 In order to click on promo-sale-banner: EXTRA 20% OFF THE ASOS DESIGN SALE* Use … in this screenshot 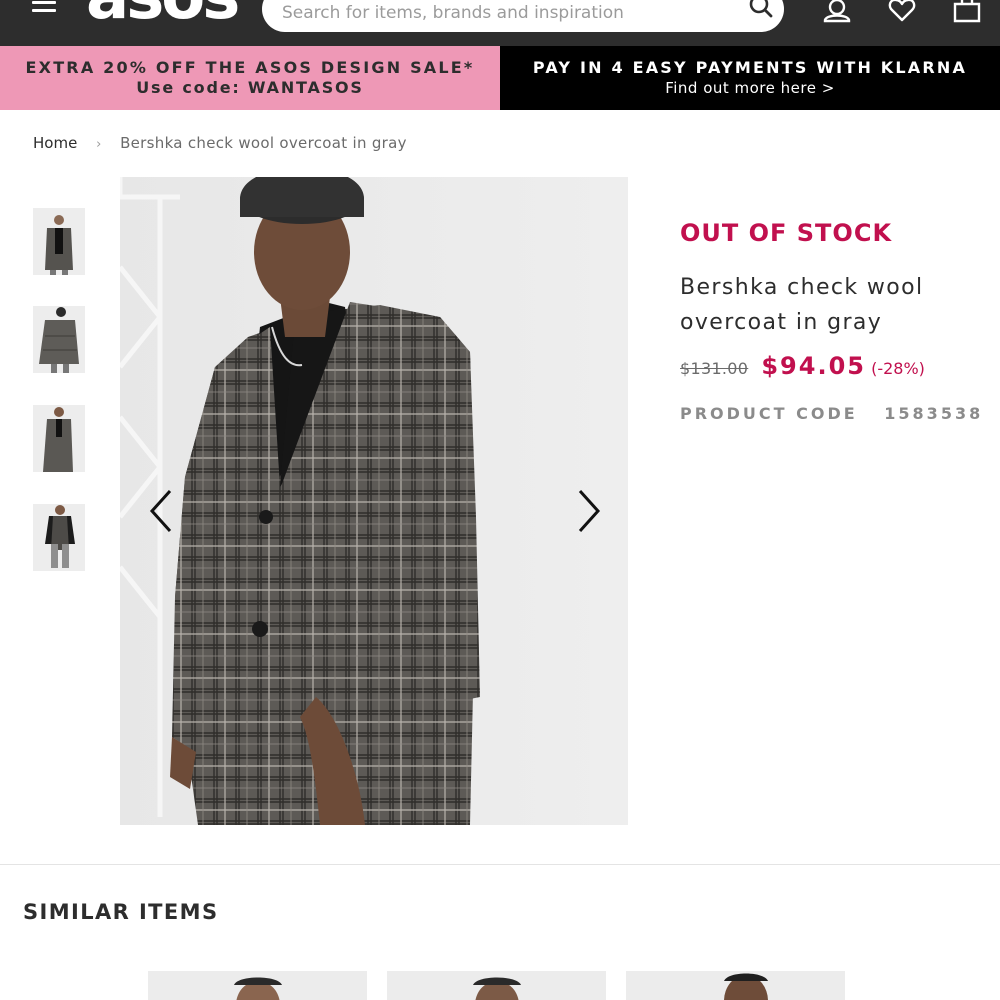, I will do `click(250, 78)`.